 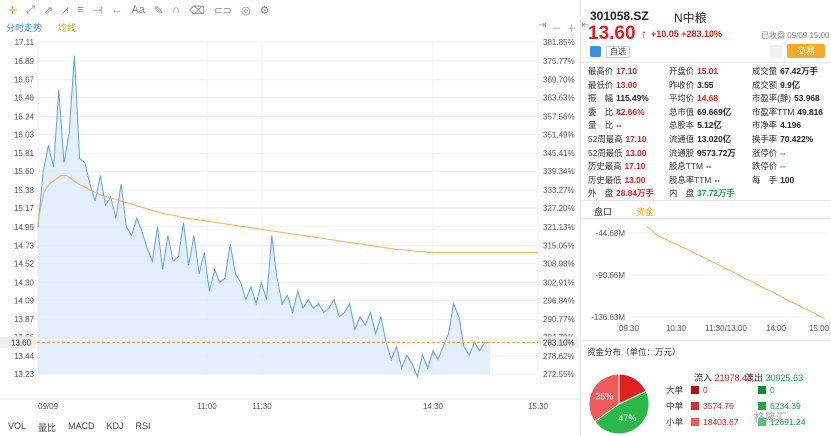 What do you see at coordinates (630, 111) in the screenshot?
I see `quote-value: 82.66%` at bounding box center [630, 111].